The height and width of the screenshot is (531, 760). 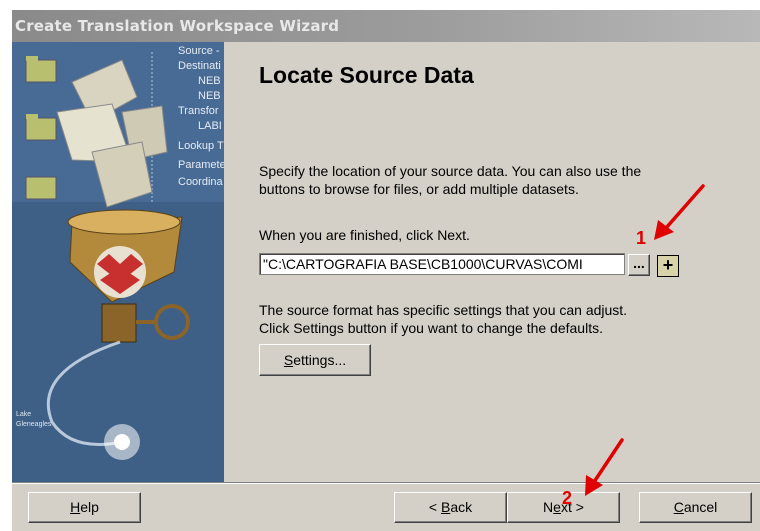 What do you see at coordinates (641, 238) in the screenshot?
I see `annotation-number: 1` at bounding box center [641, 238].